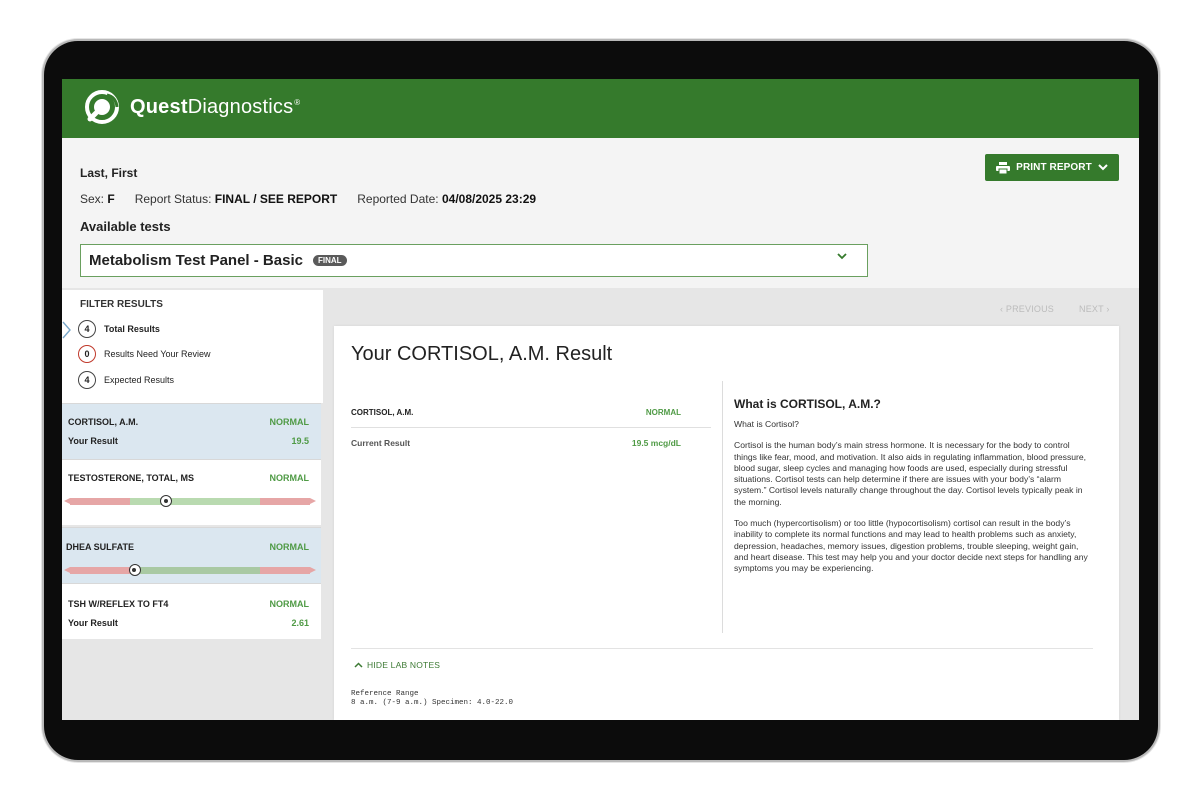  Describe the element at coordinates (157, 354) in the screenshot. I see `filter-label: Results Need Your Review` at that location.